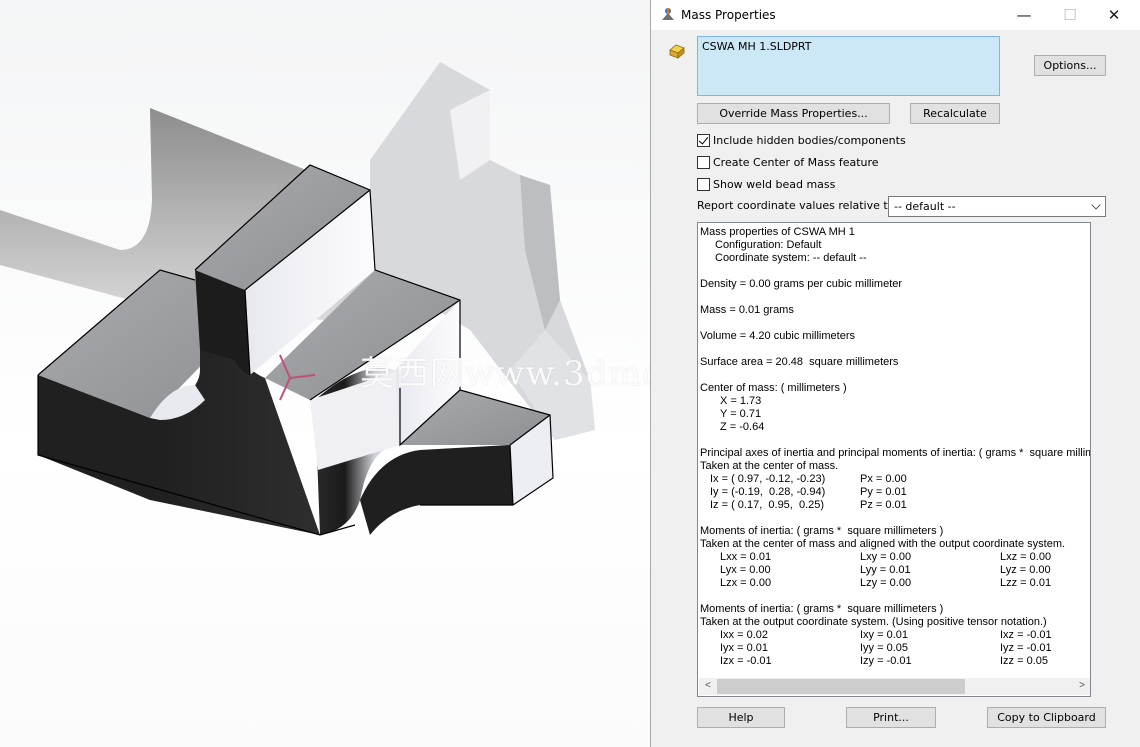 This screenshot has height=747, width=1140. What do you see at coordinates (741, 401) in the screenshot?
I see `com-x: X = 1.73` at bounding box center [741, 401].